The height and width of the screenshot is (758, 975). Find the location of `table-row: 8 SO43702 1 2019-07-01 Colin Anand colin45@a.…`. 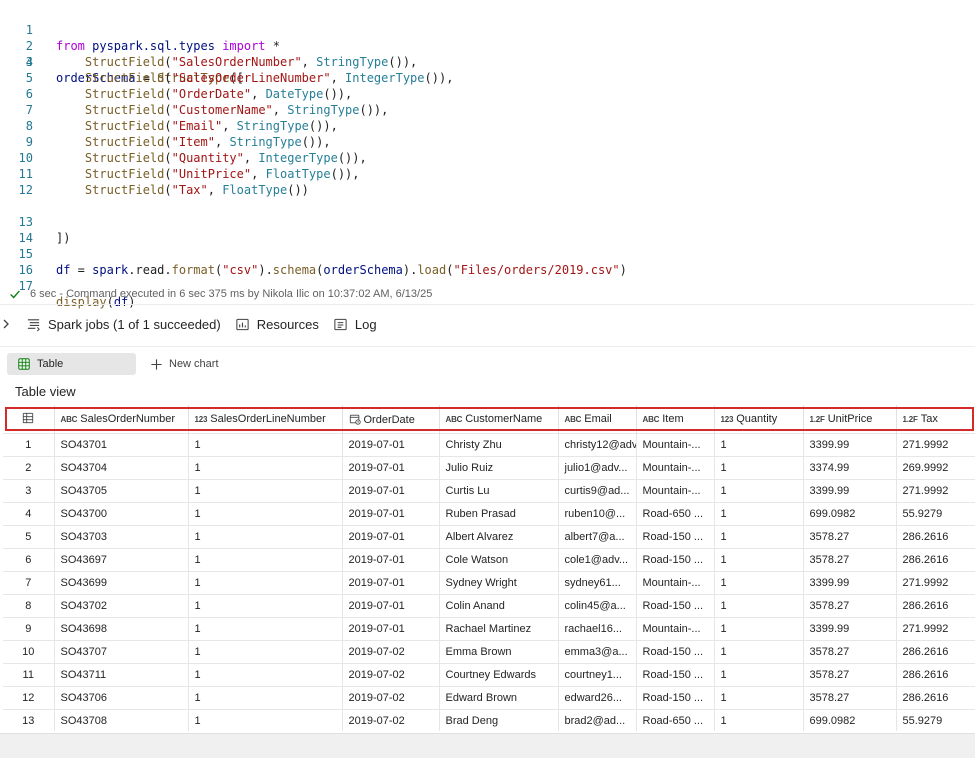

table-row: 8 SO43702 1 2019-07-01 Colin Anand colin45@a.… is located at coordinates (489, 606).